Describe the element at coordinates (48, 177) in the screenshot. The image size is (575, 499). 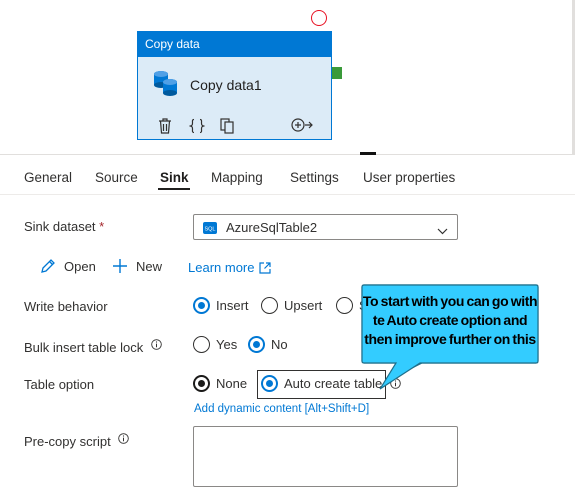
I see `tab-general: General` at that location.